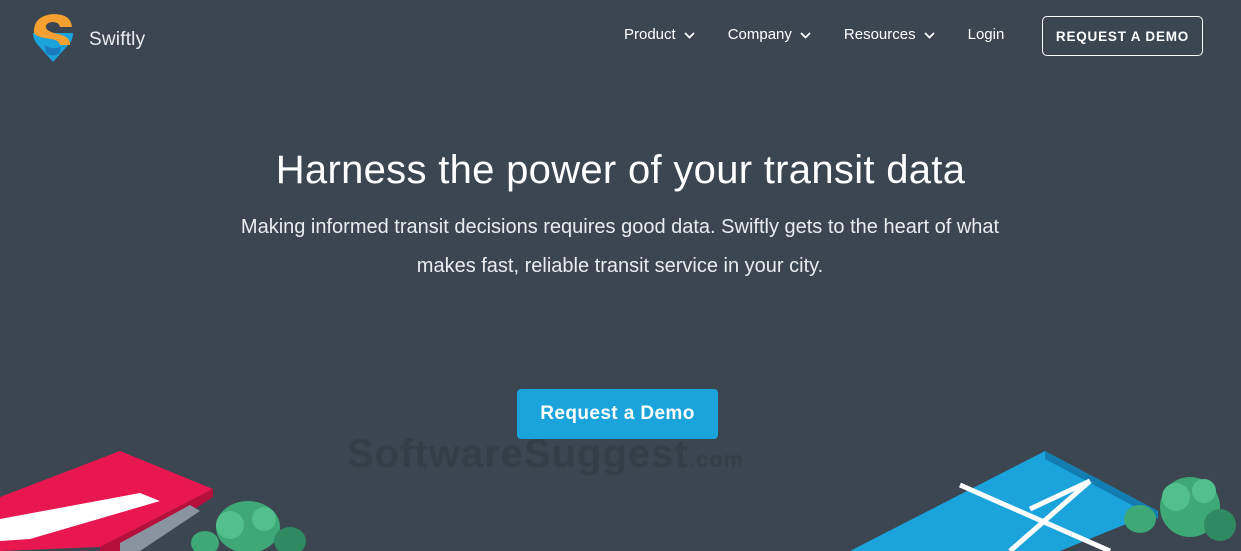 Image resolution: width=1241 pixels, height=551 pixels. I want to click on nav-resources-label: Resources, so click(879, 34).